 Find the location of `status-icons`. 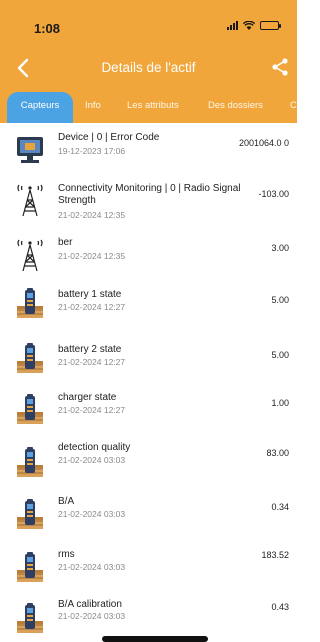

status-icons is located at coordinates (254, 25).